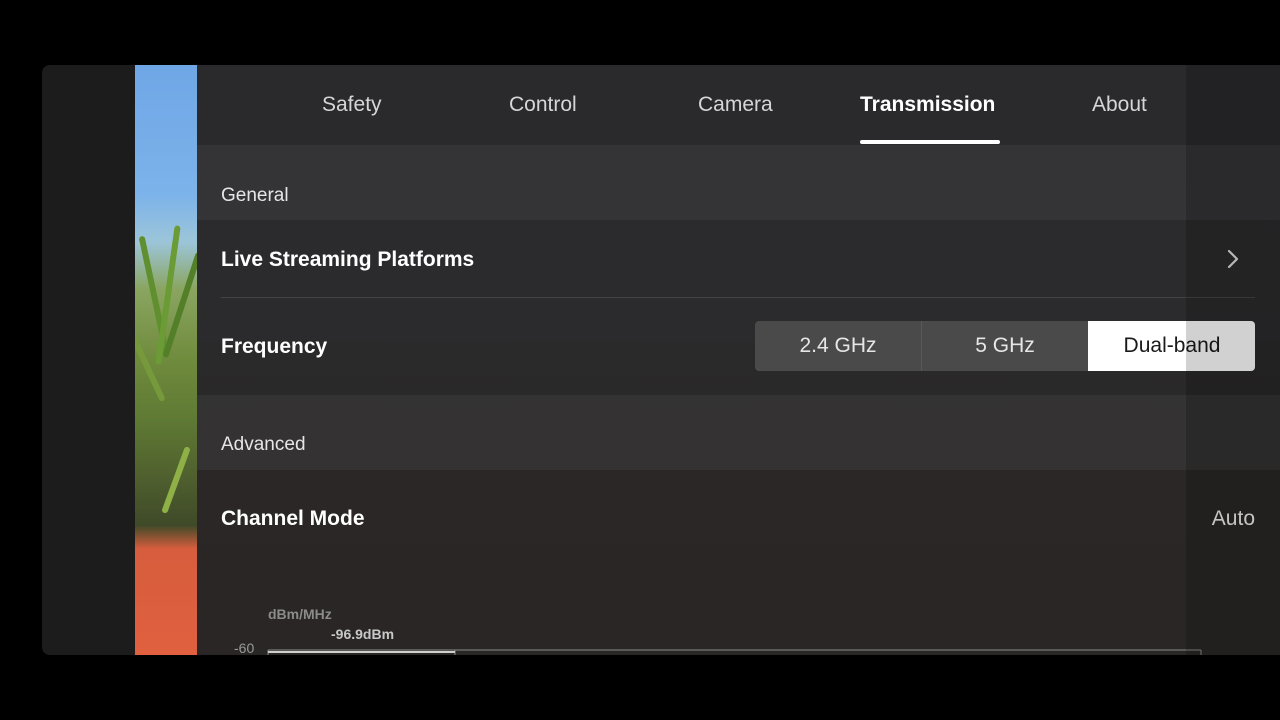 The image size is (1280, 720). Describe the element at coordinates (1171, 346) in the screenshot. I see `frequency-option-dual-band: Dual-band` at that location.